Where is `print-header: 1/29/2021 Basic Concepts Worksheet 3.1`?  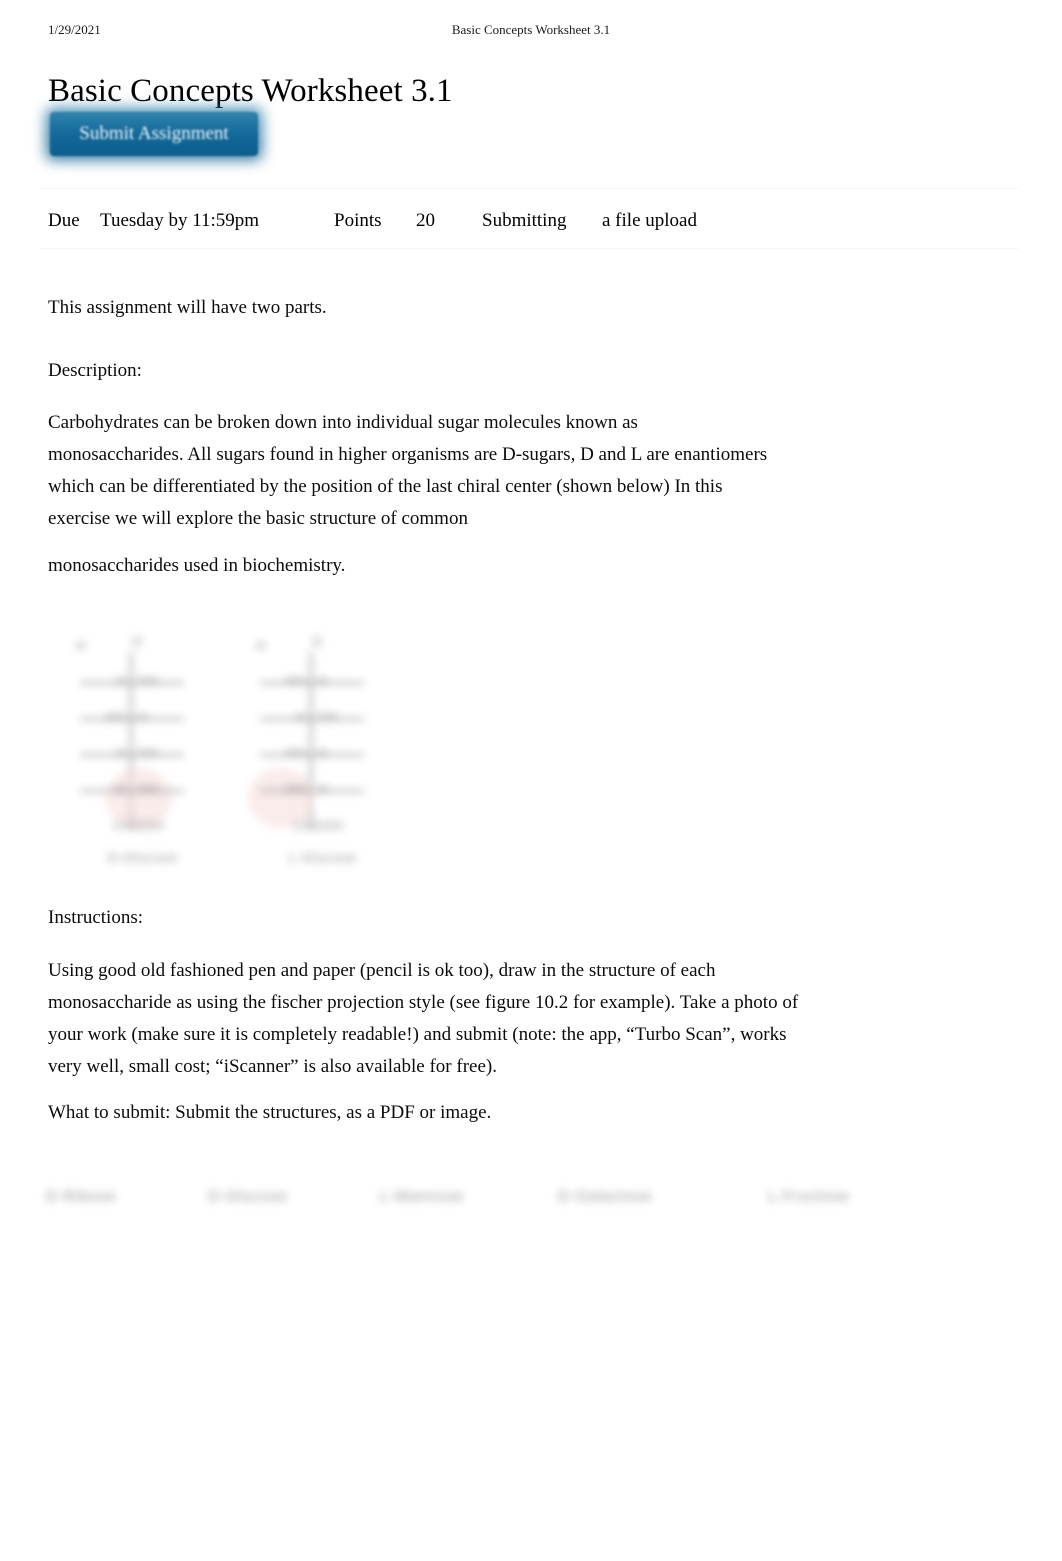
print-header: 1/29/2021 Basic Concepts Worksheet 3.1 is located at coordinates (531, 31).